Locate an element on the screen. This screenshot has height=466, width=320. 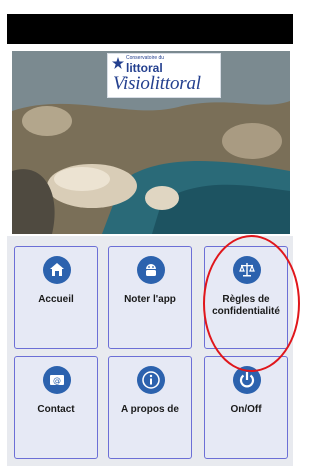
menu-tile-label: Contact is located at coordinates (56, 409).